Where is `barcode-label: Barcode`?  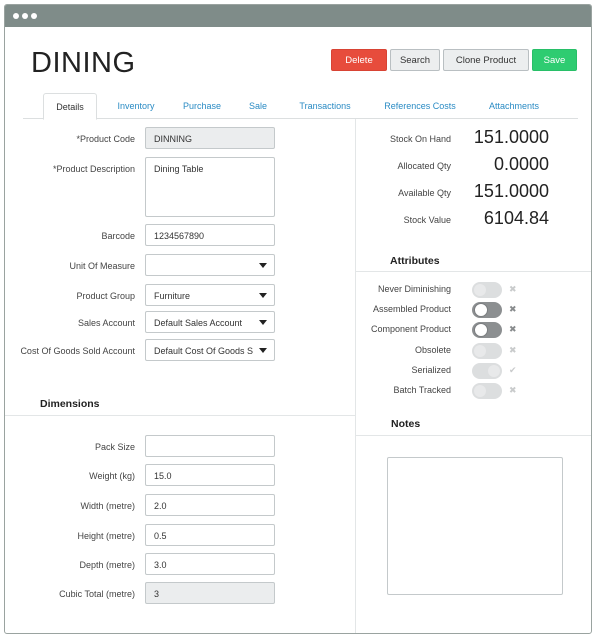
barcode-label: Barcode is located at coordinates (118, 236).